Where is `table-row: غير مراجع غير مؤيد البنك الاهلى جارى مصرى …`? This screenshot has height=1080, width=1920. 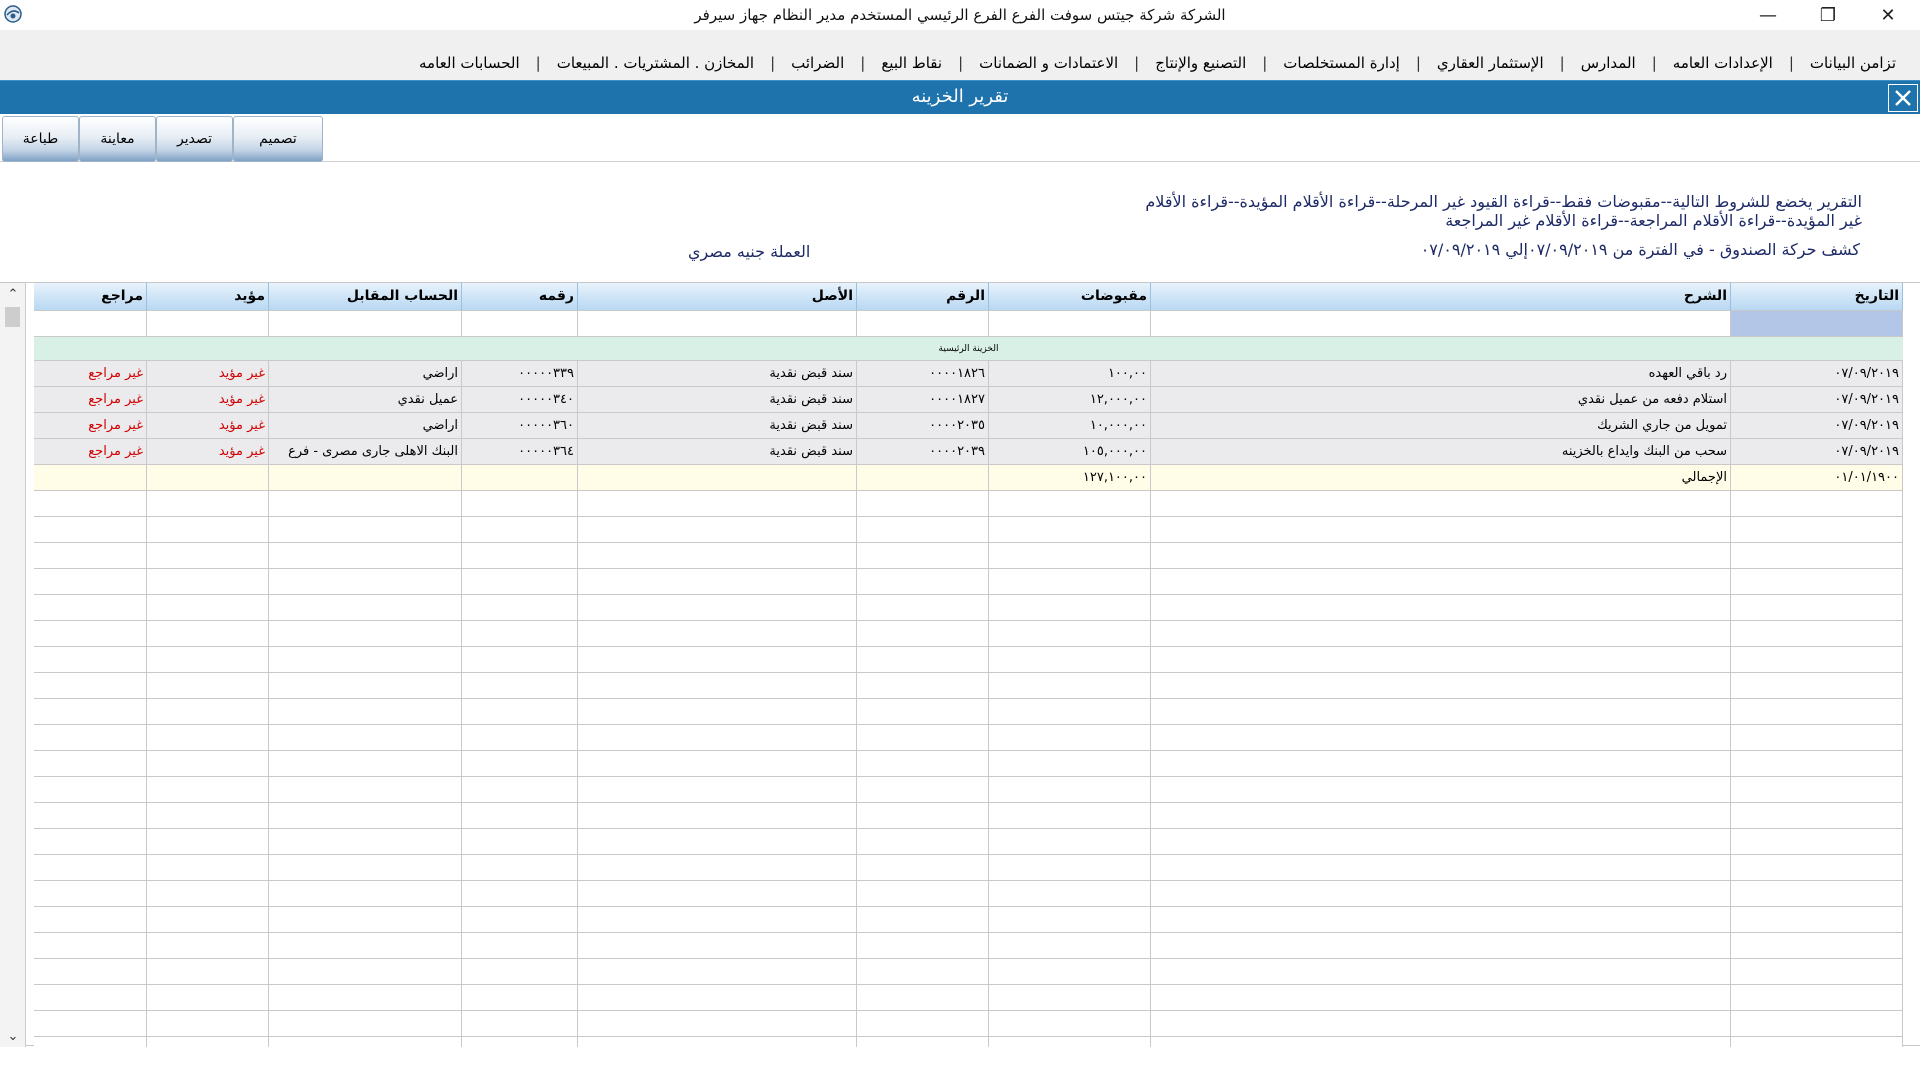
table-row: غير مراجع غير مؤيد البنك الاهلى جارى مصرى … is located at coordinates (968, 452).